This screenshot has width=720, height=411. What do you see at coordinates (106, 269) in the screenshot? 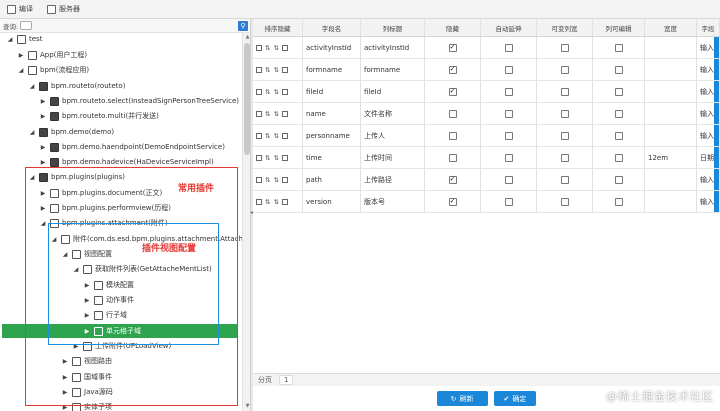
I see `tree-node: ◢ 获取附件列表(GetAttacheMentList)` at bounding box center [106, 269].